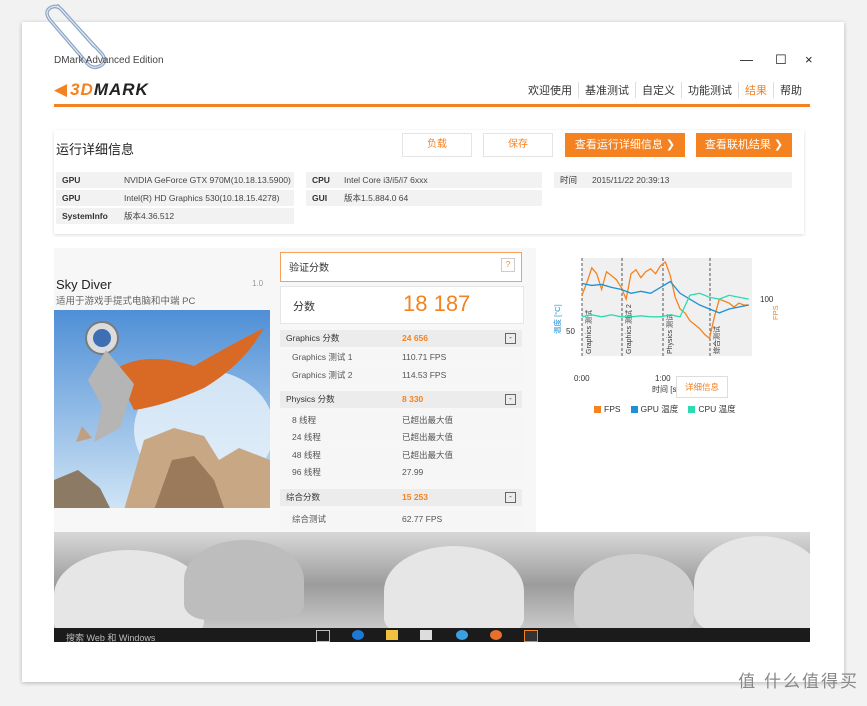  What do you see at coordinates (95, 149) in the screenshot?
I see `page-title: 运行详细信息` at bounding box center [95, 149].